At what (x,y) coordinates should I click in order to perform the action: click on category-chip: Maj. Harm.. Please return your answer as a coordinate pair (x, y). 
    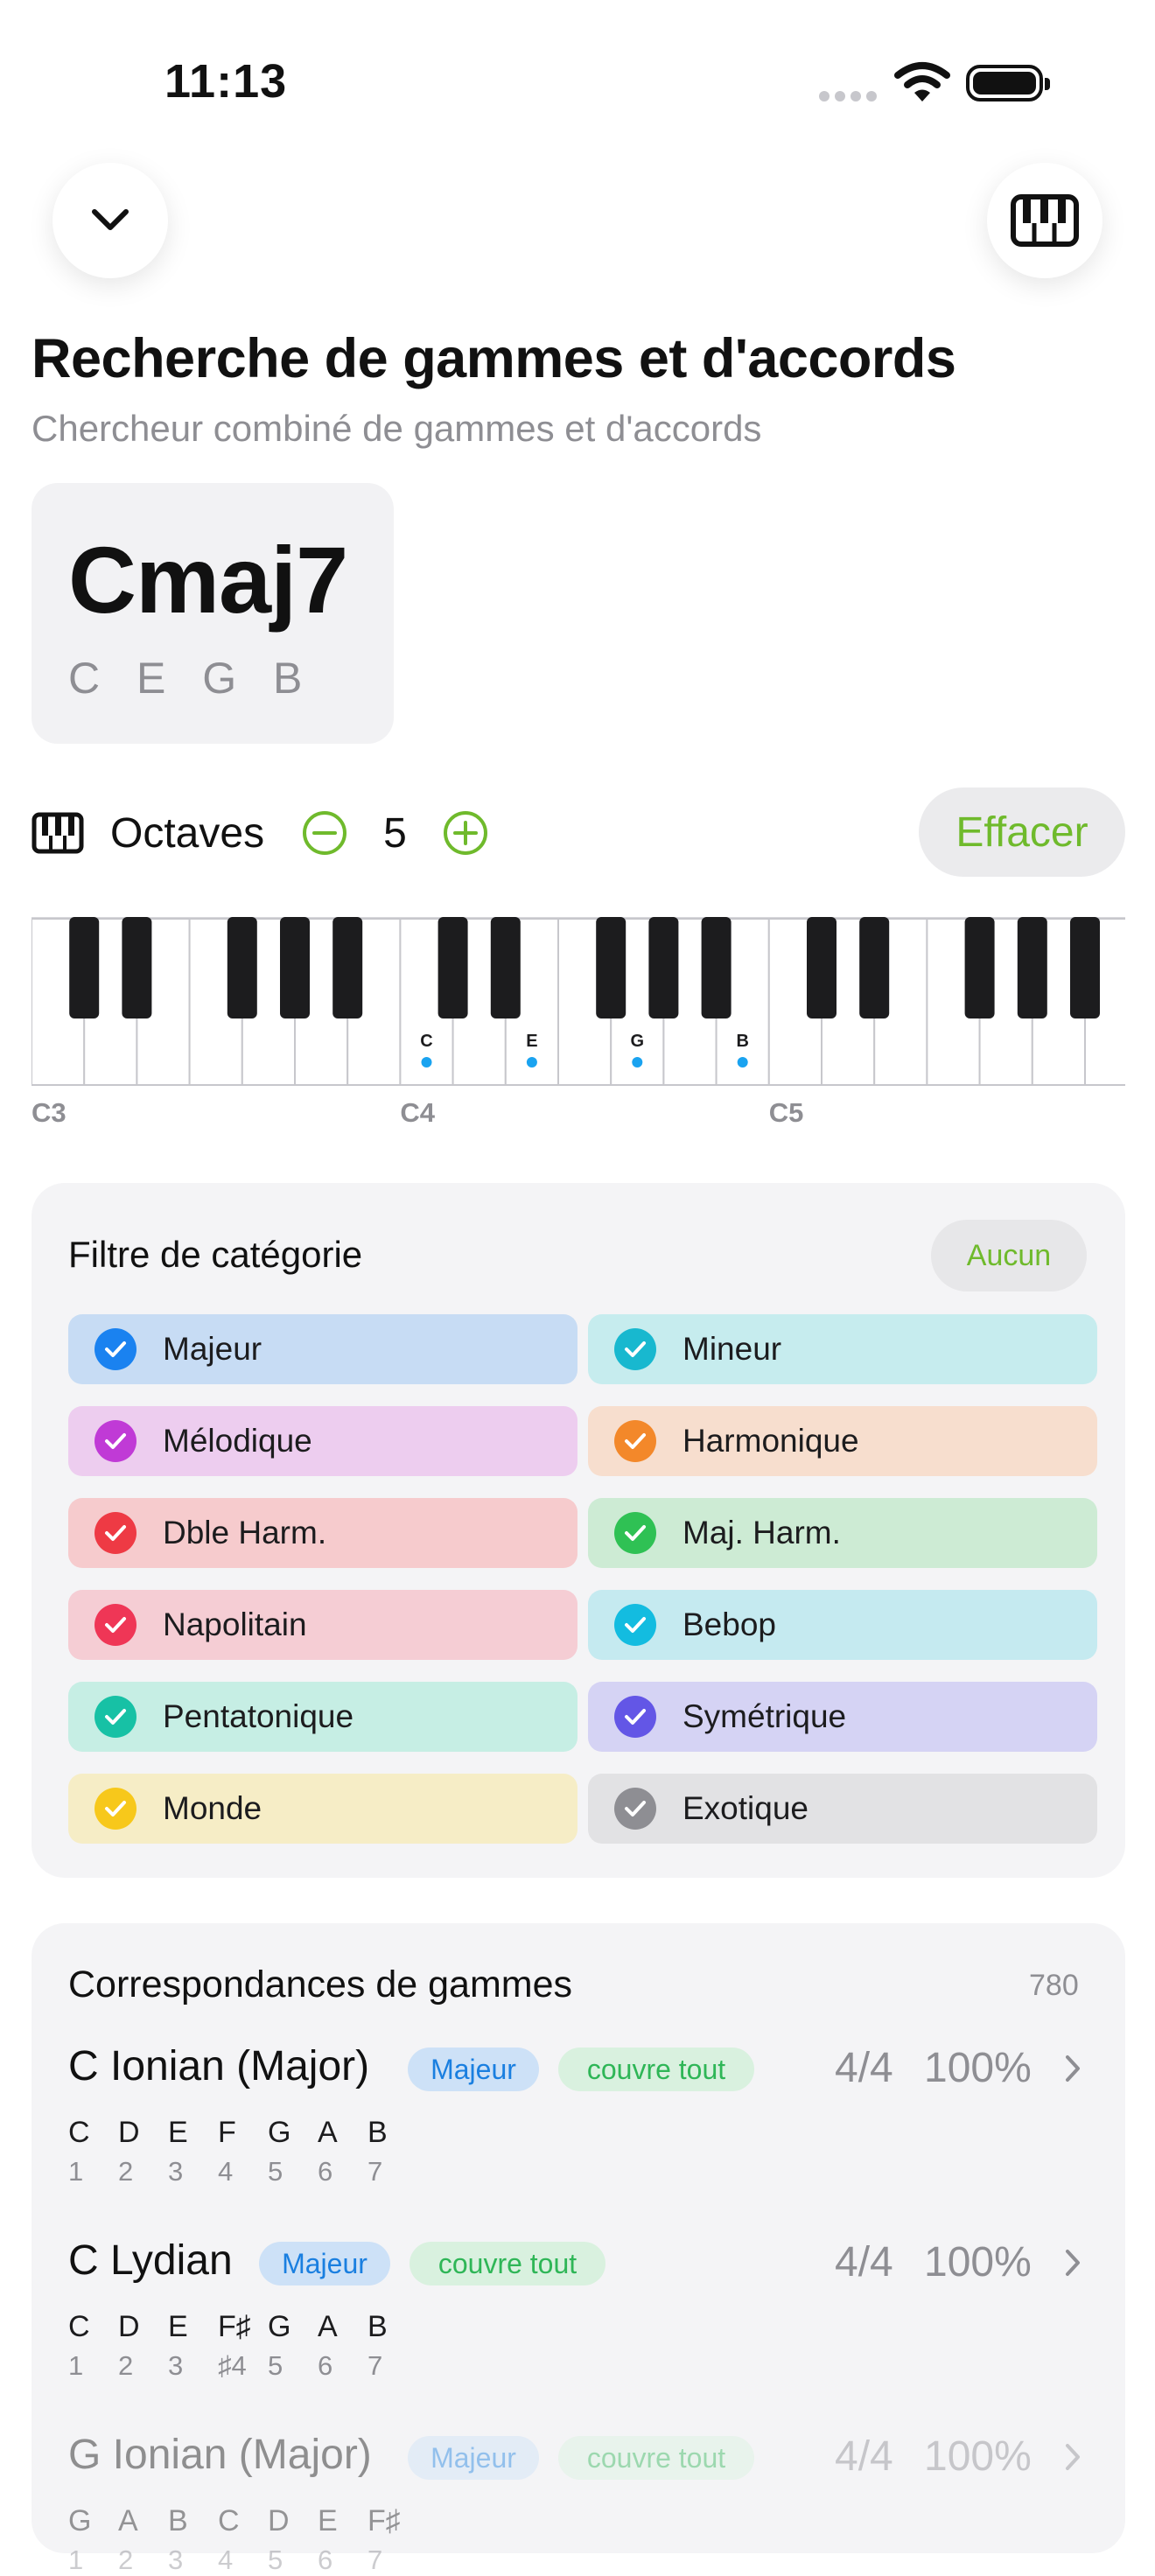
    Looking at the image, I should click on (842, 1533).